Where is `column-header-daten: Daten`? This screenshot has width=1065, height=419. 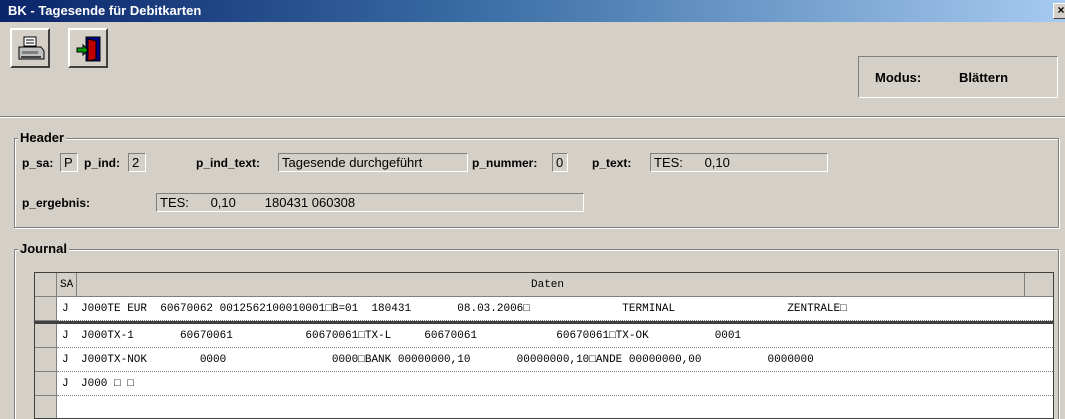 column-header-daten: Daten is located at coordinates (551, 285).